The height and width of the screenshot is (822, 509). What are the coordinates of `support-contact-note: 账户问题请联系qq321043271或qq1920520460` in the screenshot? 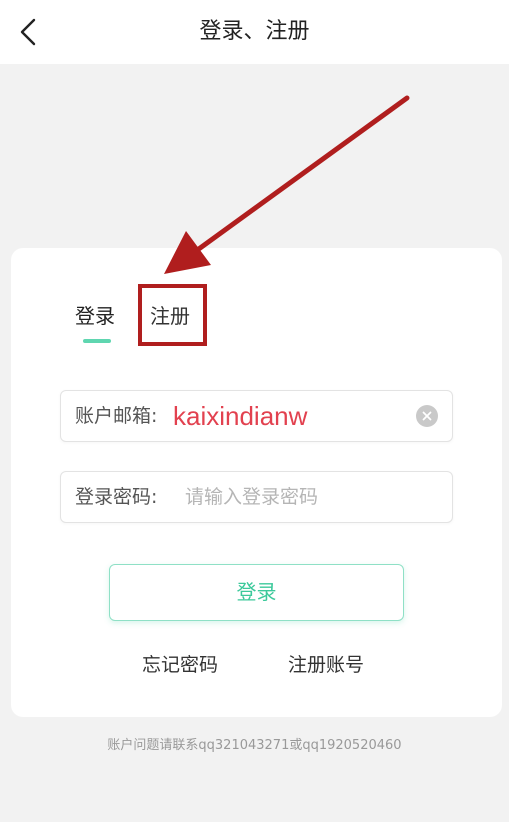 It's located at (254, 745).